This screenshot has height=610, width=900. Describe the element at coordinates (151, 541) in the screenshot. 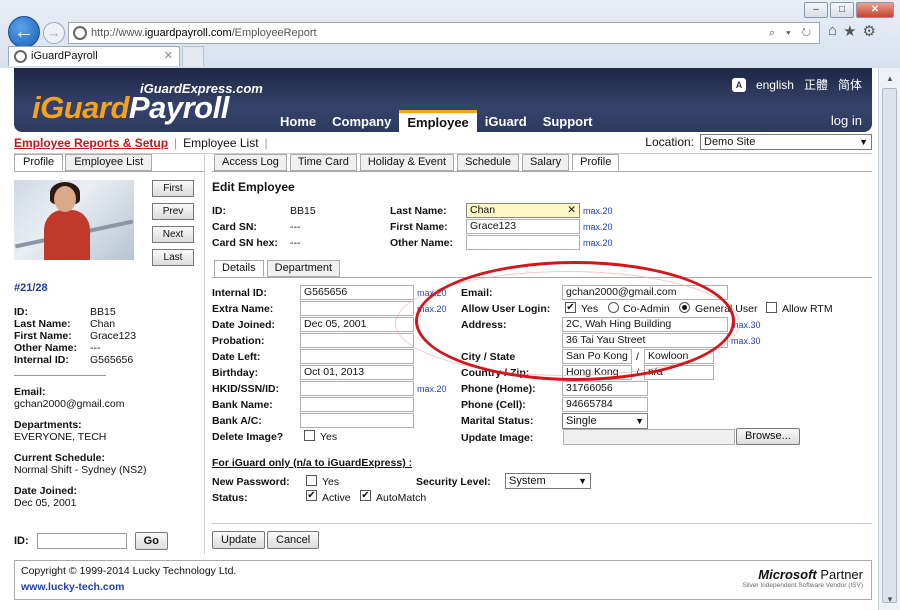

I see `go-button: Go` at that location.